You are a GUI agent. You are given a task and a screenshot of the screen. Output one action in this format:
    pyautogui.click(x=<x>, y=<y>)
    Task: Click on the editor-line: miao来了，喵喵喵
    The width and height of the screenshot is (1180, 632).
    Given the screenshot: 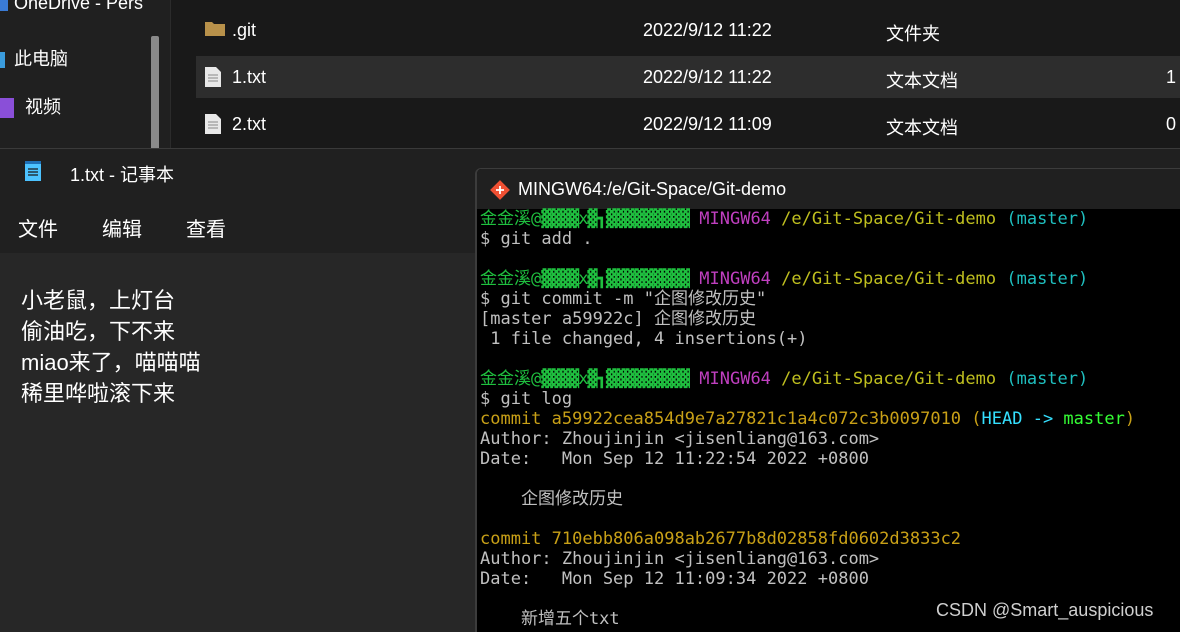 What is the action you would take?
    pyautogui.click(x=111, y=362)
    